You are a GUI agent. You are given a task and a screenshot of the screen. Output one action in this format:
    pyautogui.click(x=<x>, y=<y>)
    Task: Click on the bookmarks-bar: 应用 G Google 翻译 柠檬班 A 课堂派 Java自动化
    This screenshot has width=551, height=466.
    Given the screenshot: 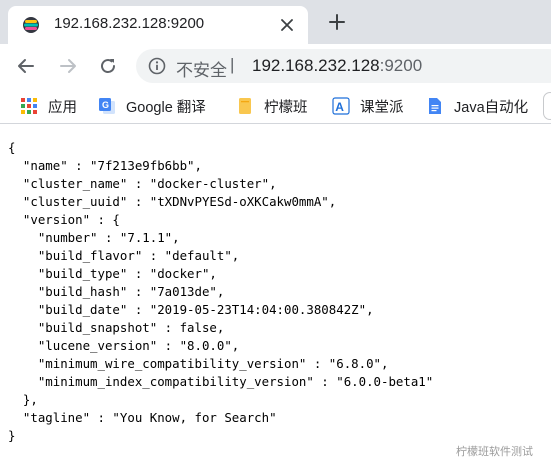 What is the action you would take?
    pyautogui.click(x=275, y=106)
    